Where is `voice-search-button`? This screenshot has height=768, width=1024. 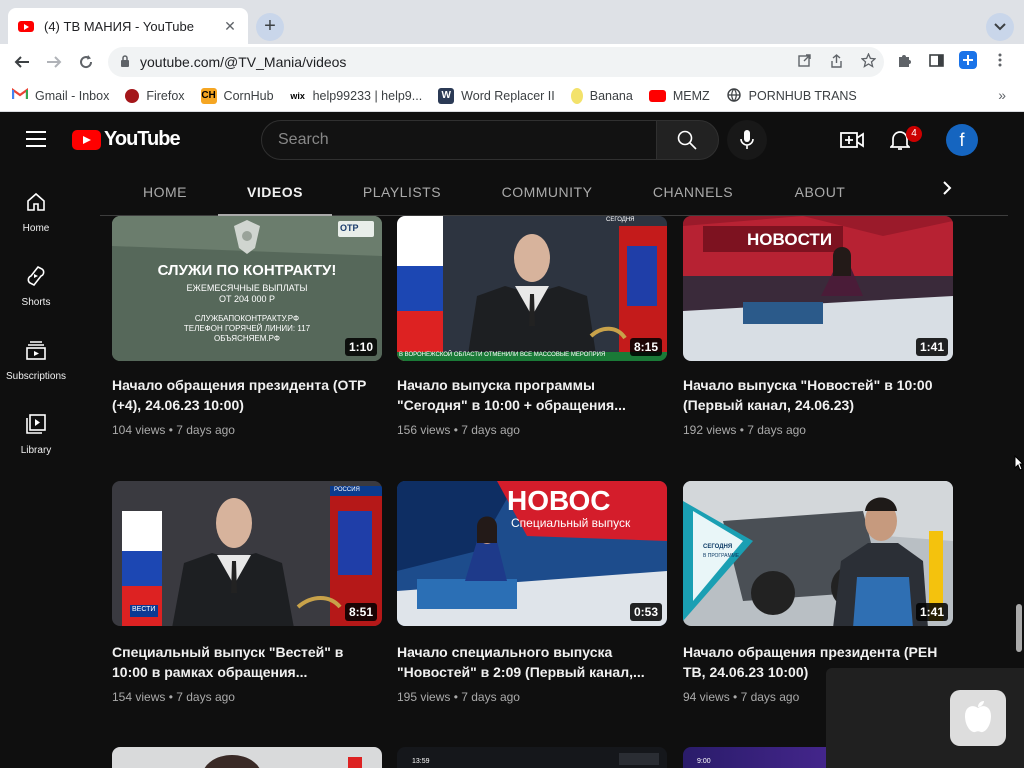
voice-search-button is located at coordinates (747, 140).